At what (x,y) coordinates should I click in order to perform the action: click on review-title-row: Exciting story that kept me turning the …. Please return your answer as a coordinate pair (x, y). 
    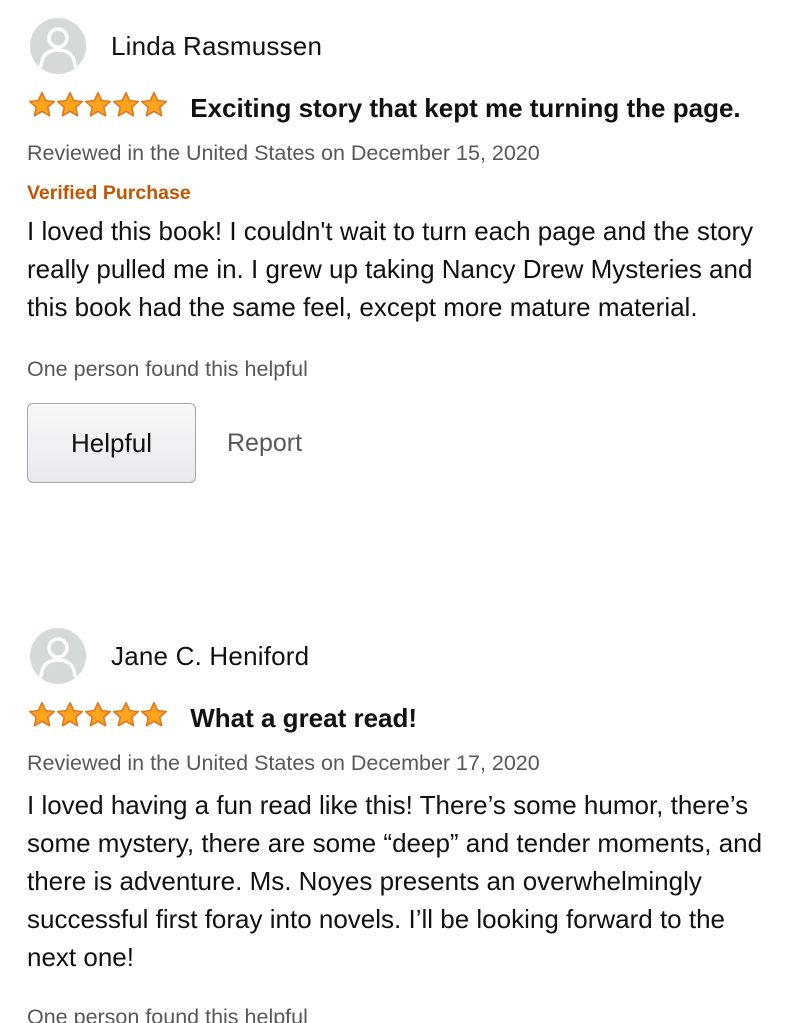
    Looking at the image, I should click on (397, 109).